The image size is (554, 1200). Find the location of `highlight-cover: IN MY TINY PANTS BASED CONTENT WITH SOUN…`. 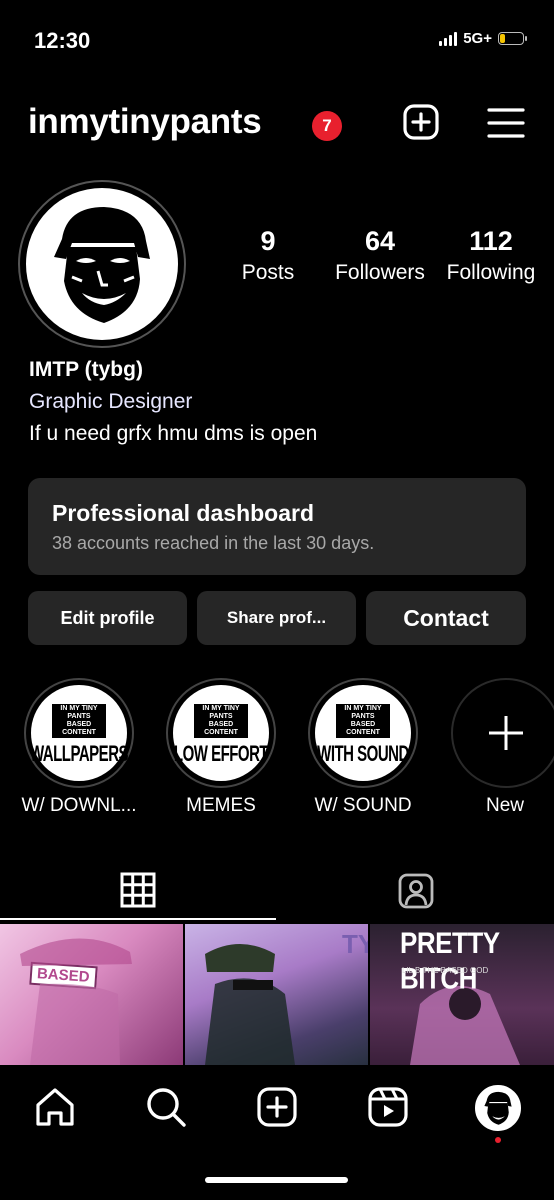

highlight-cover: IN MY TINY PANTS BASED CONTENT WITH SOUN… is located at coordinates (363, 733).